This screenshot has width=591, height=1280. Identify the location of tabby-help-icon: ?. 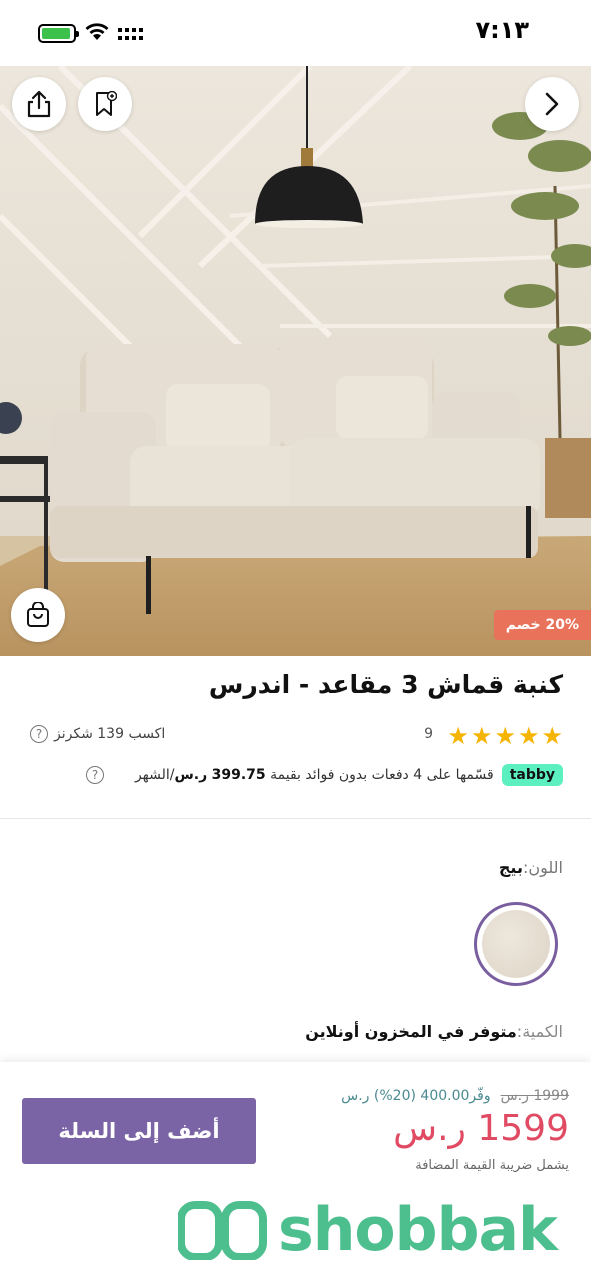
(95, 775).